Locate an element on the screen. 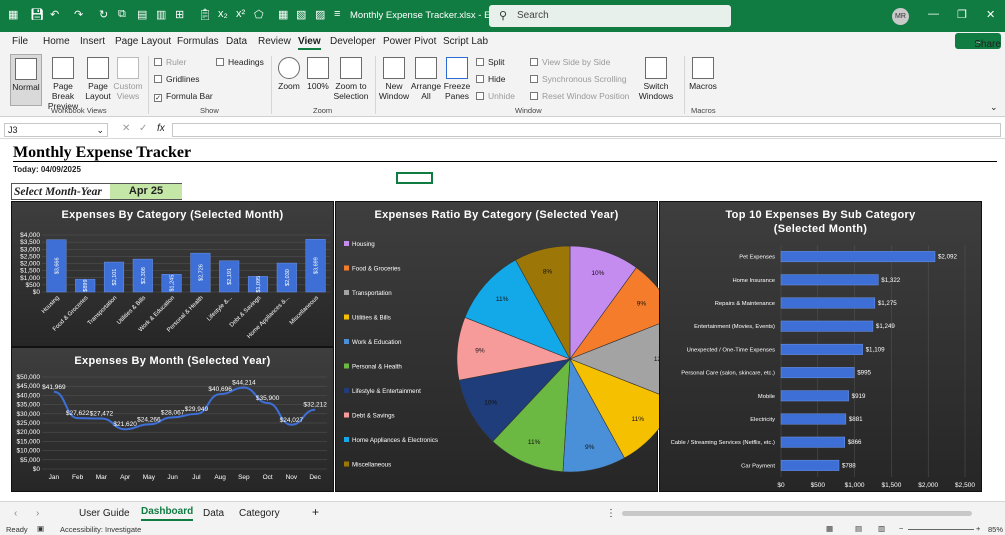 This screenshot has height=535, width=1005. horizontal-scrollbar is located at coordinates (797, 513).